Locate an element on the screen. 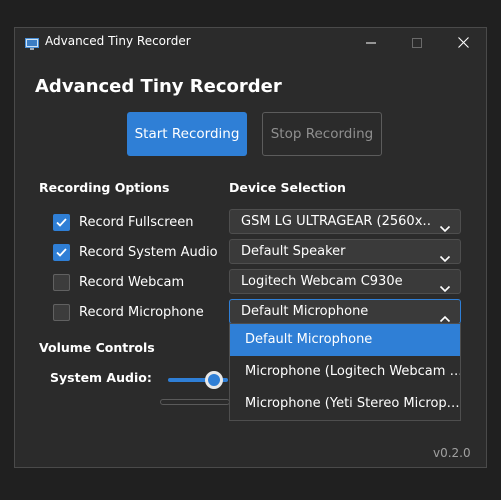 The image size is (501, 500). title-bar: Advanced Tiny Recorder is located at coordinates (250, 42).